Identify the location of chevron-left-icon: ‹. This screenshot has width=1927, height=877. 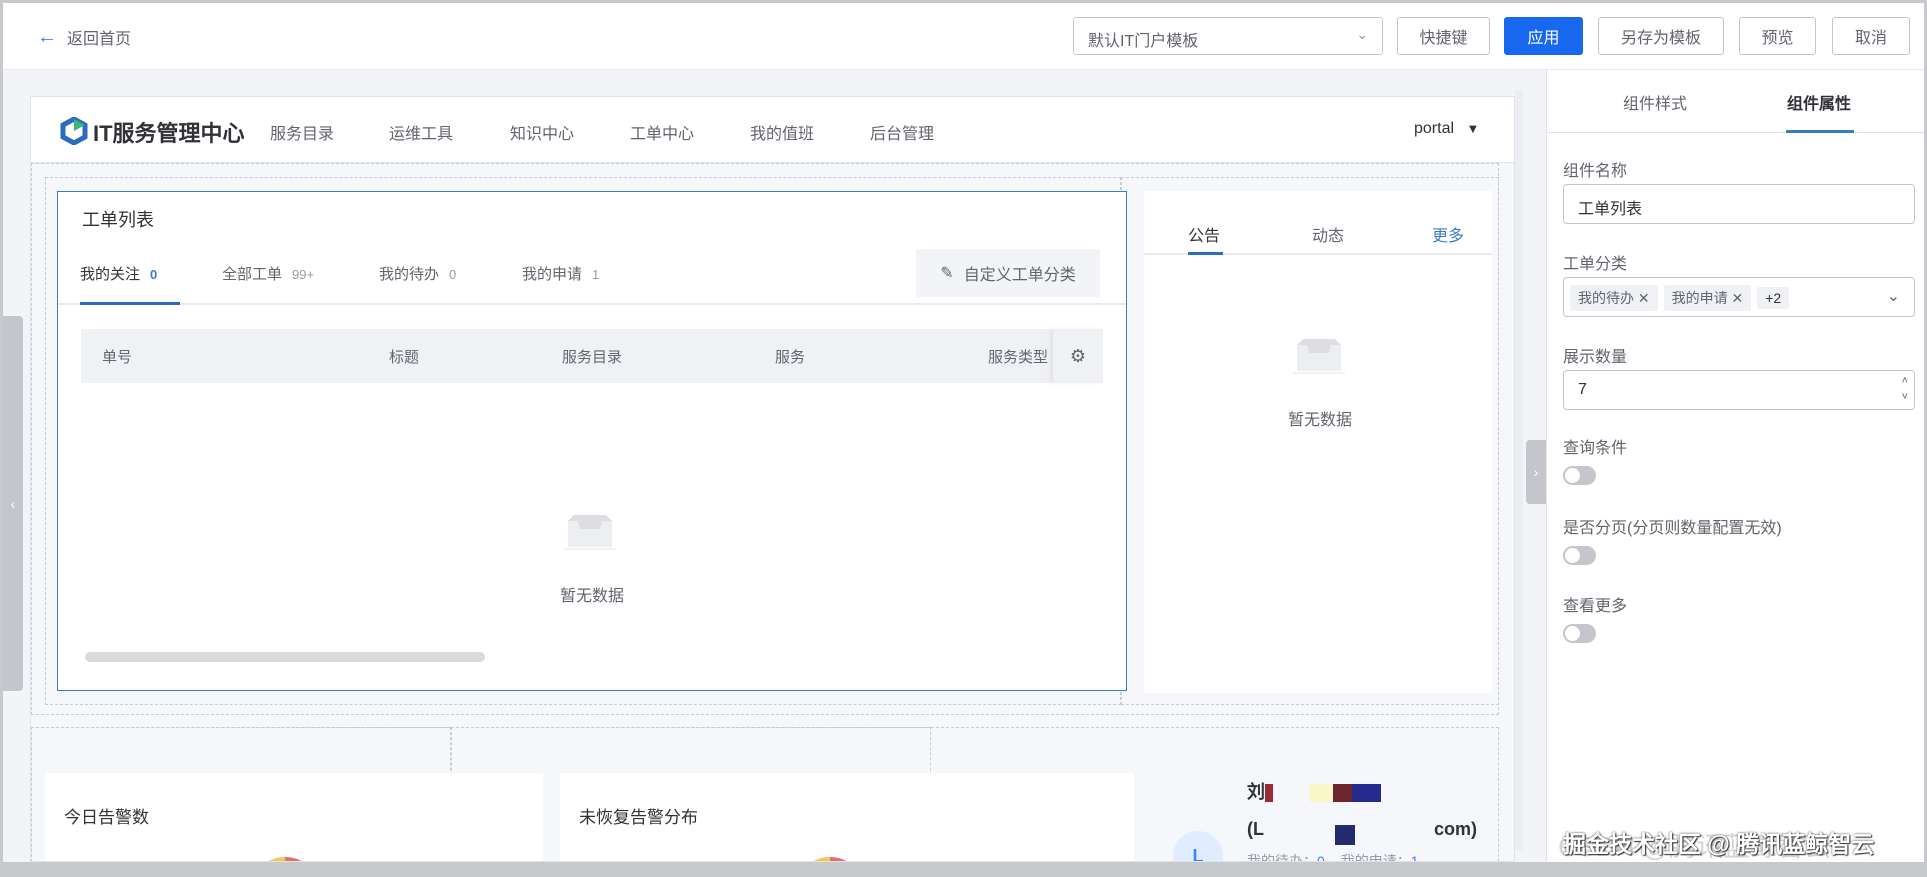
(13, 503).